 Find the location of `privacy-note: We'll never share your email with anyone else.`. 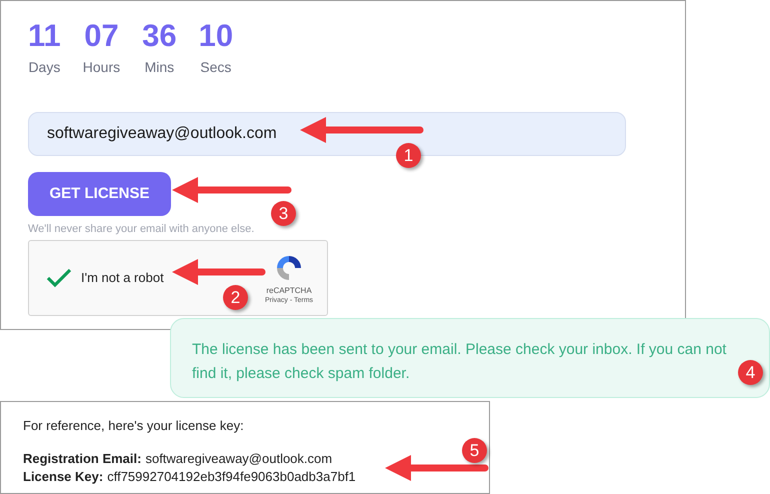

privacy-note: We'll never share your email with anyone else. is located at coordinates (142, 229).